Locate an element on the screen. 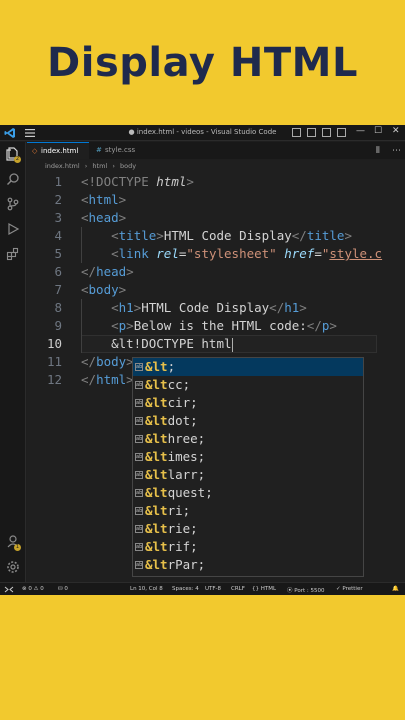 The height and width of the screenshot is (720, 405). maximize-icon: ☐ is located at coordinates (378, 131).